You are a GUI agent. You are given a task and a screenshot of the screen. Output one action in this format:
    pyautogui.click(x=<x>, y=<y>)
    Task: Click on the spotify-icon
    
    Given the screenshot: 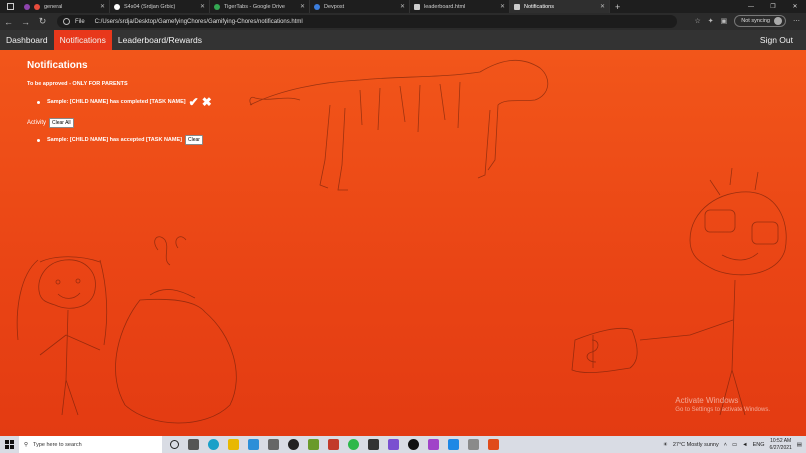 What is the action you would take?
    pyautogui.click(x=353, y=444)
    